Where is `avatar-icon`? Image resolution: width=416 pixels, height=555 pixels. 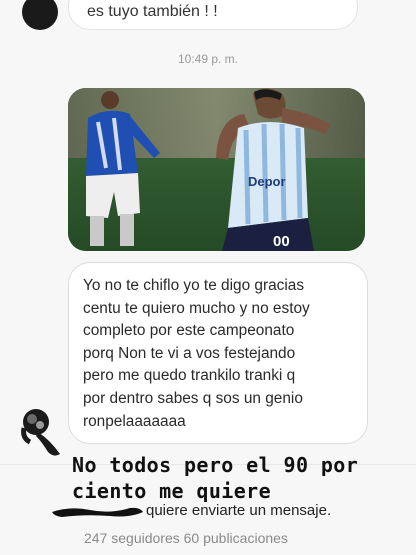 avatar-icon is located at coordinates (42, 432).